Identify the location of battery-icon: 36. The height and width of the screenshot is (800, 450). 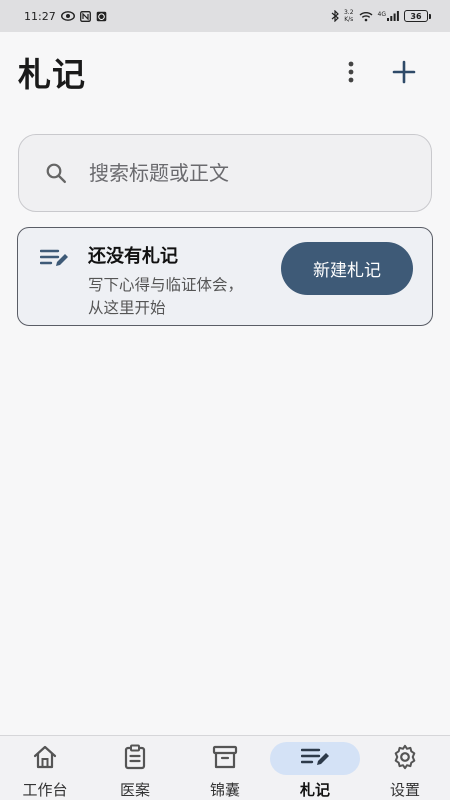
(417, 16).